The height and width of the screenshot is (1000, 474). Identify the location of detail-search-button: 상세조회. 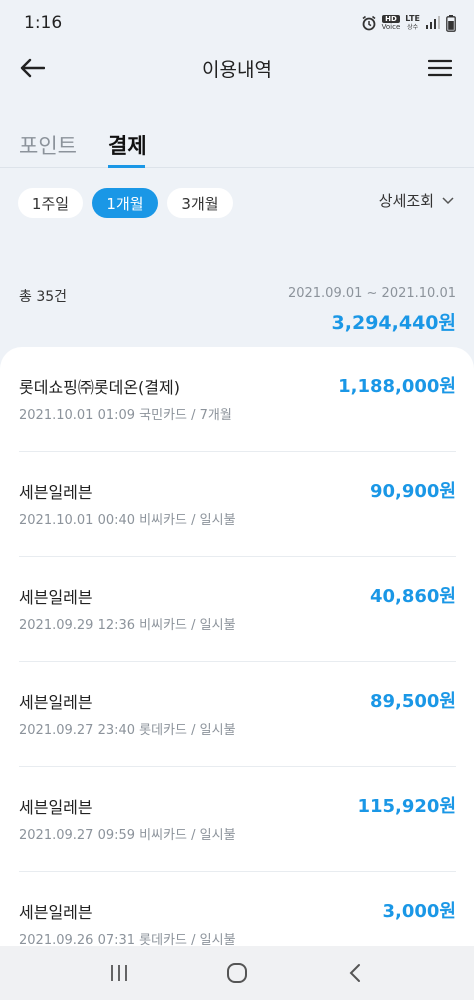
(416, 200).